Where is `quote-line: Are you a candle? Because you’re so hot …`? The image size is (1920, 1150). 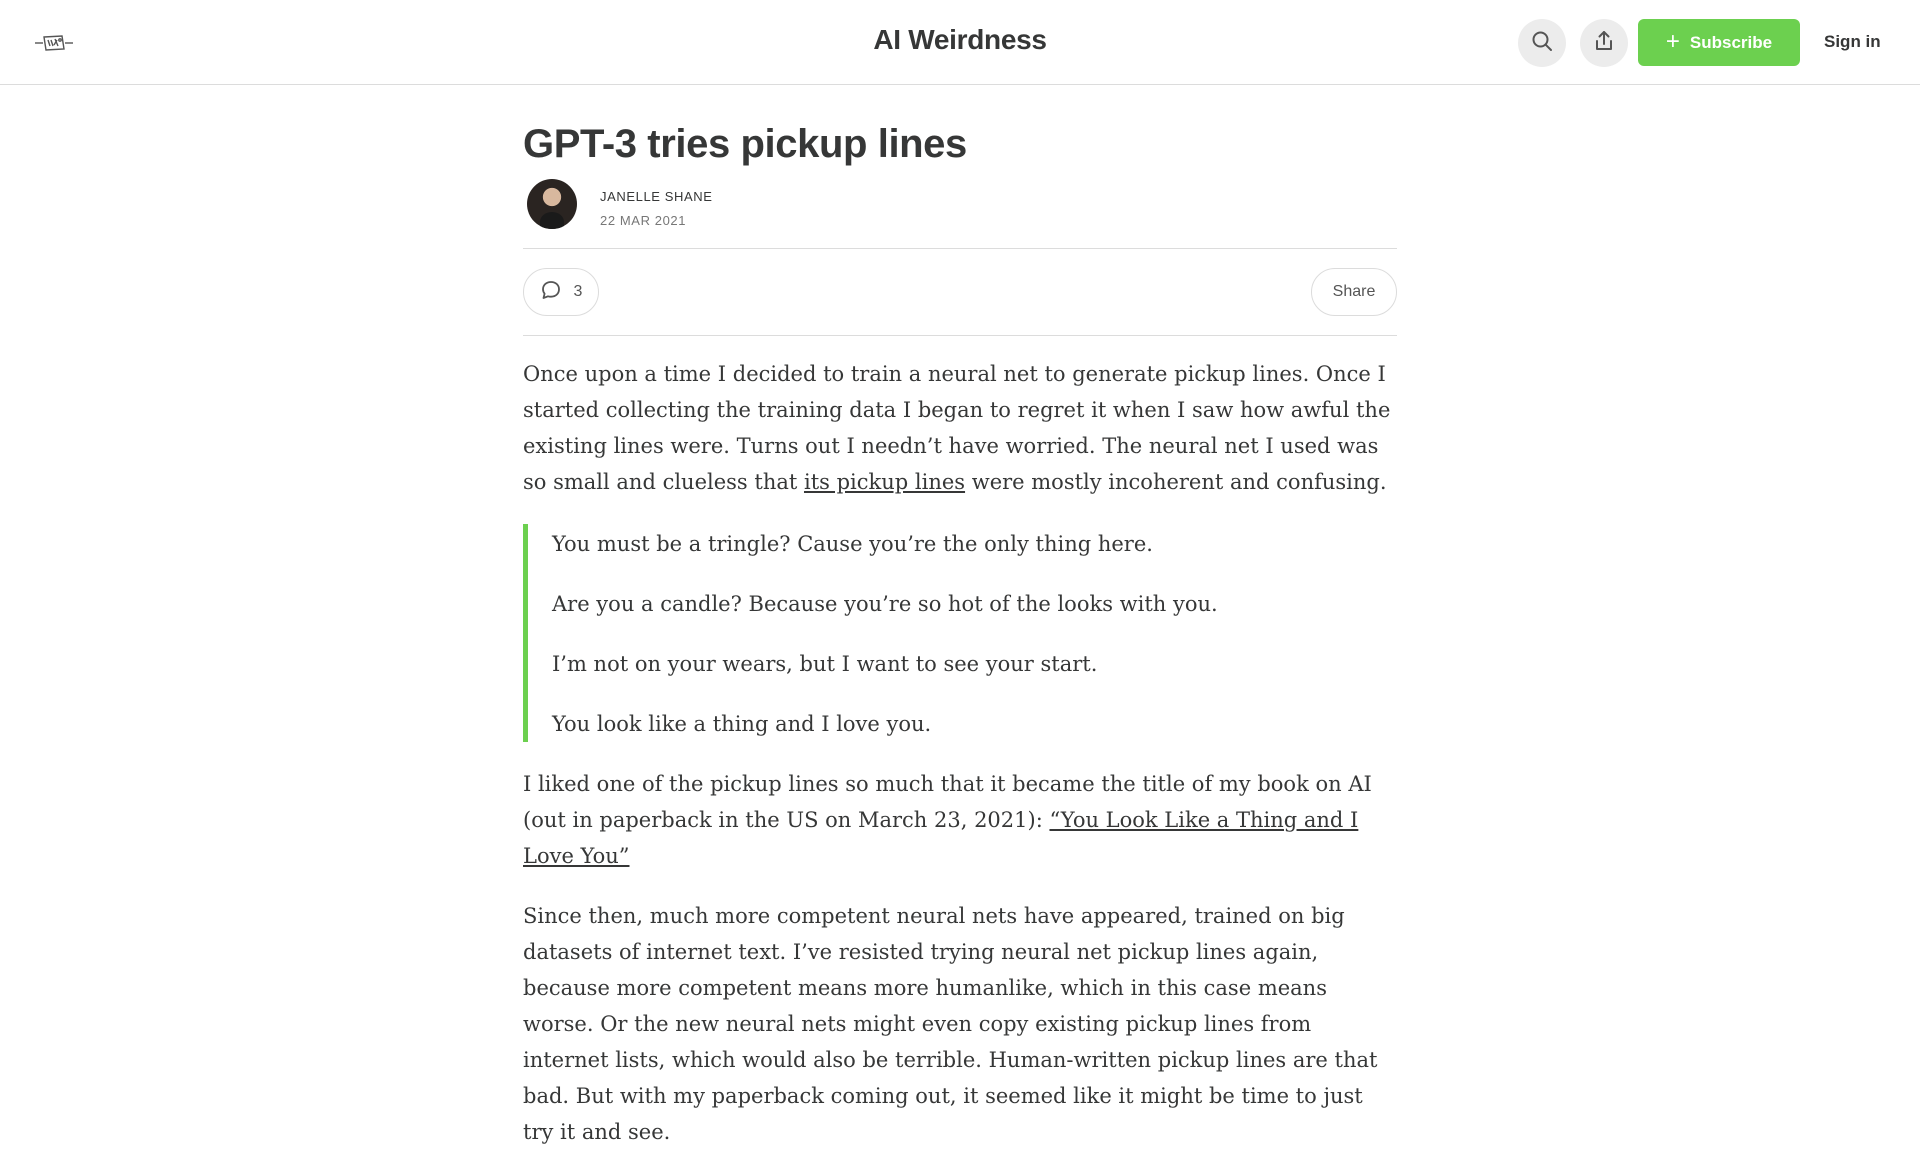 quote-line: Are you a candle? Because you’re so hot … is located at coordinates (885, 604).